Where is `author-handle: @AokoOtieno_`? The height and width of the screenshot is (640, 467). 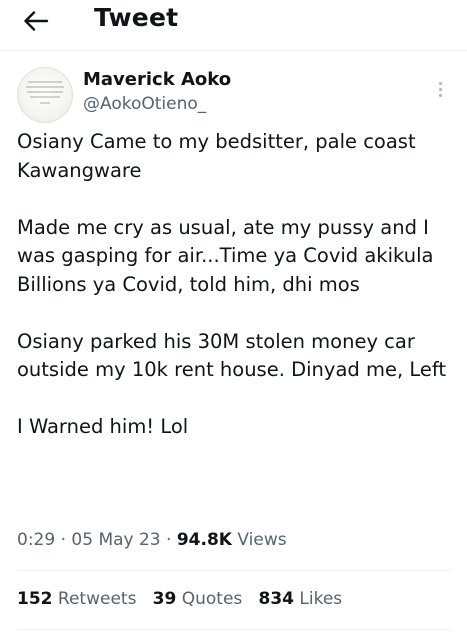 author-handle: @AokoOtieno_ is located at coordinates (144, 104).